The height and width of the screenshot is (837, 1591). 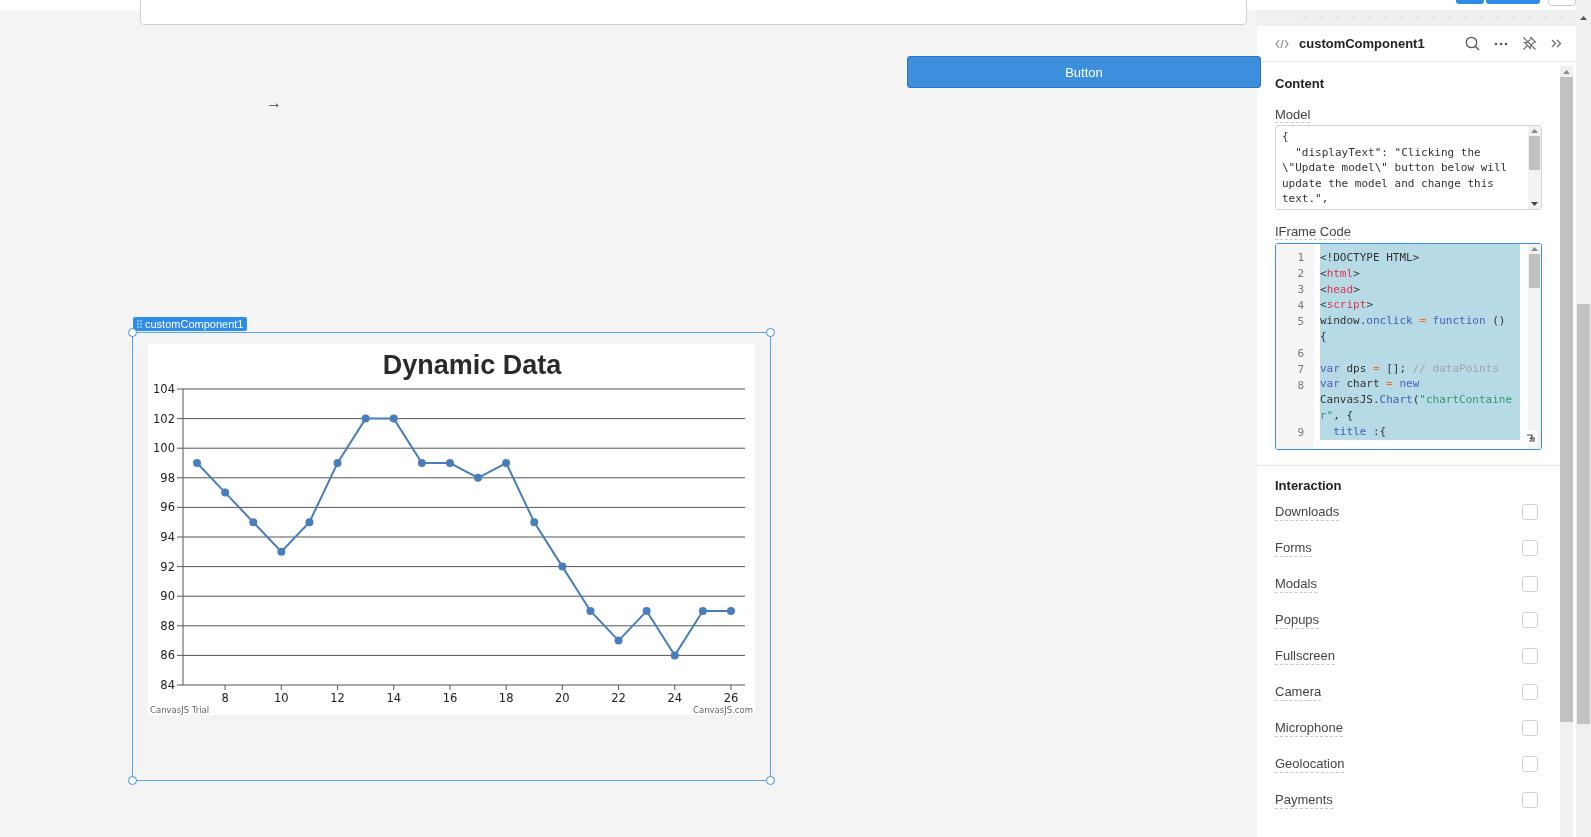 I want to click on option-label: Downloads, so click(x=1307, y=512).